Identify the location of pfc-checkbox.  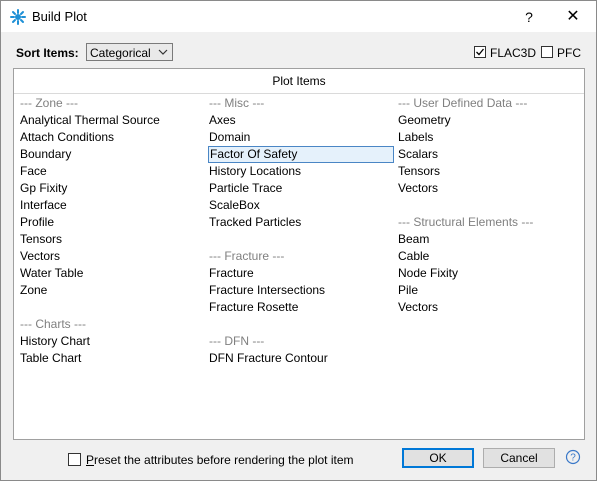
(547, 52).